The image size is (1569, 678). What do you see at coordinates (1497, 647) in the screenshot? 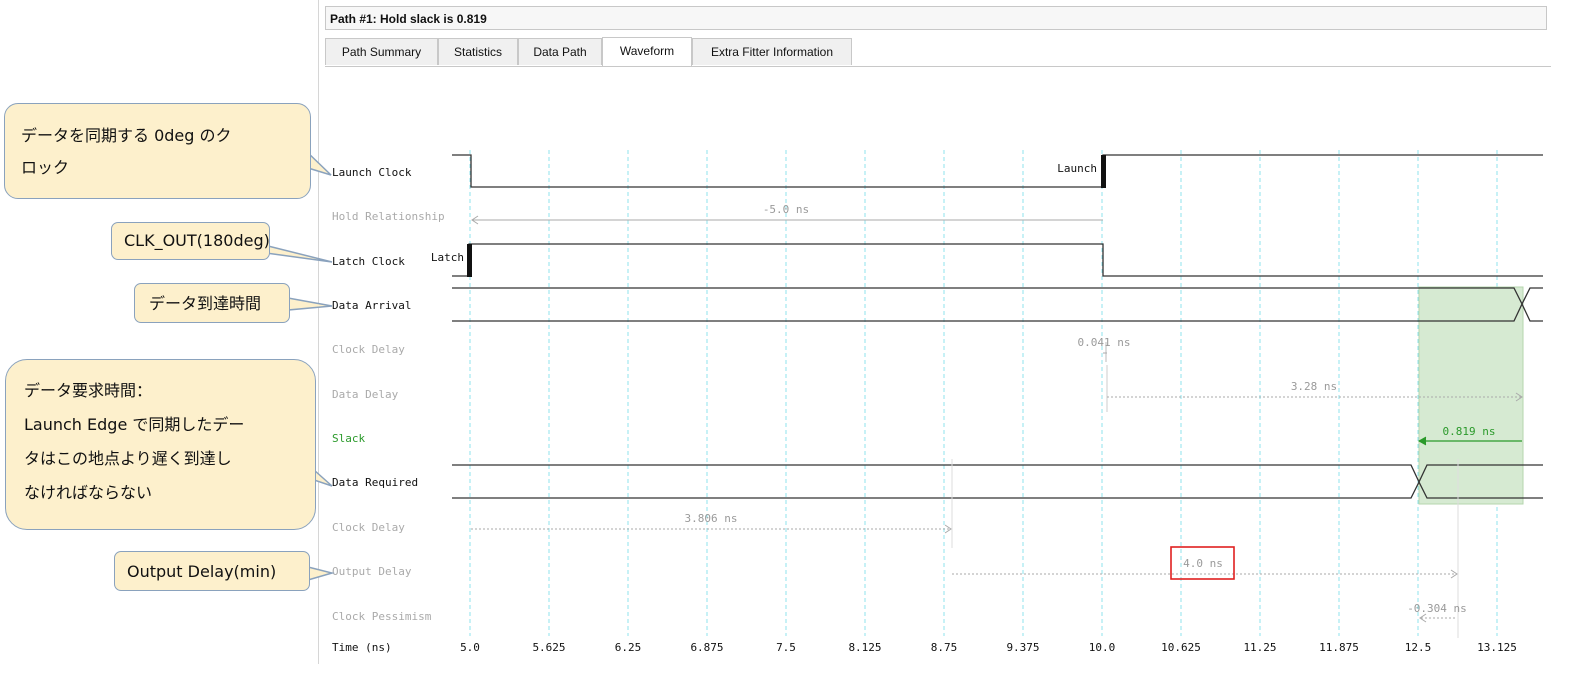
I see `time-tick-label: 13.125` at bounding box center [1497, 647].